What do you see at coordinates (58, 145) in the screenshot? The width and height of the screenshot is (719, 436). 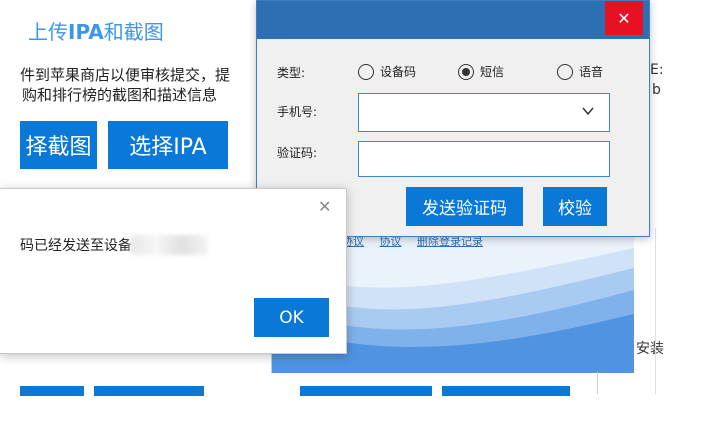 I see `select-screenshot-button: 择截图` at bounding box center [58, 145].